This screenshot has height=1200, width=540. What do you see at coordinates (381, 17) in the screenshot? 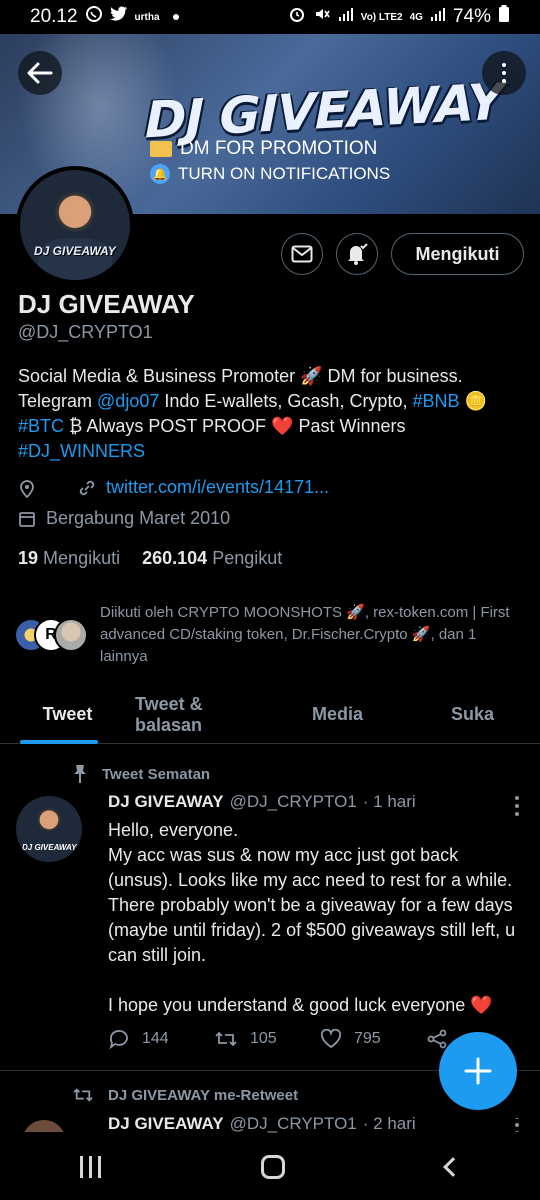
I see `network-label: Vo) LTE2` at bounding box center [381, 17].